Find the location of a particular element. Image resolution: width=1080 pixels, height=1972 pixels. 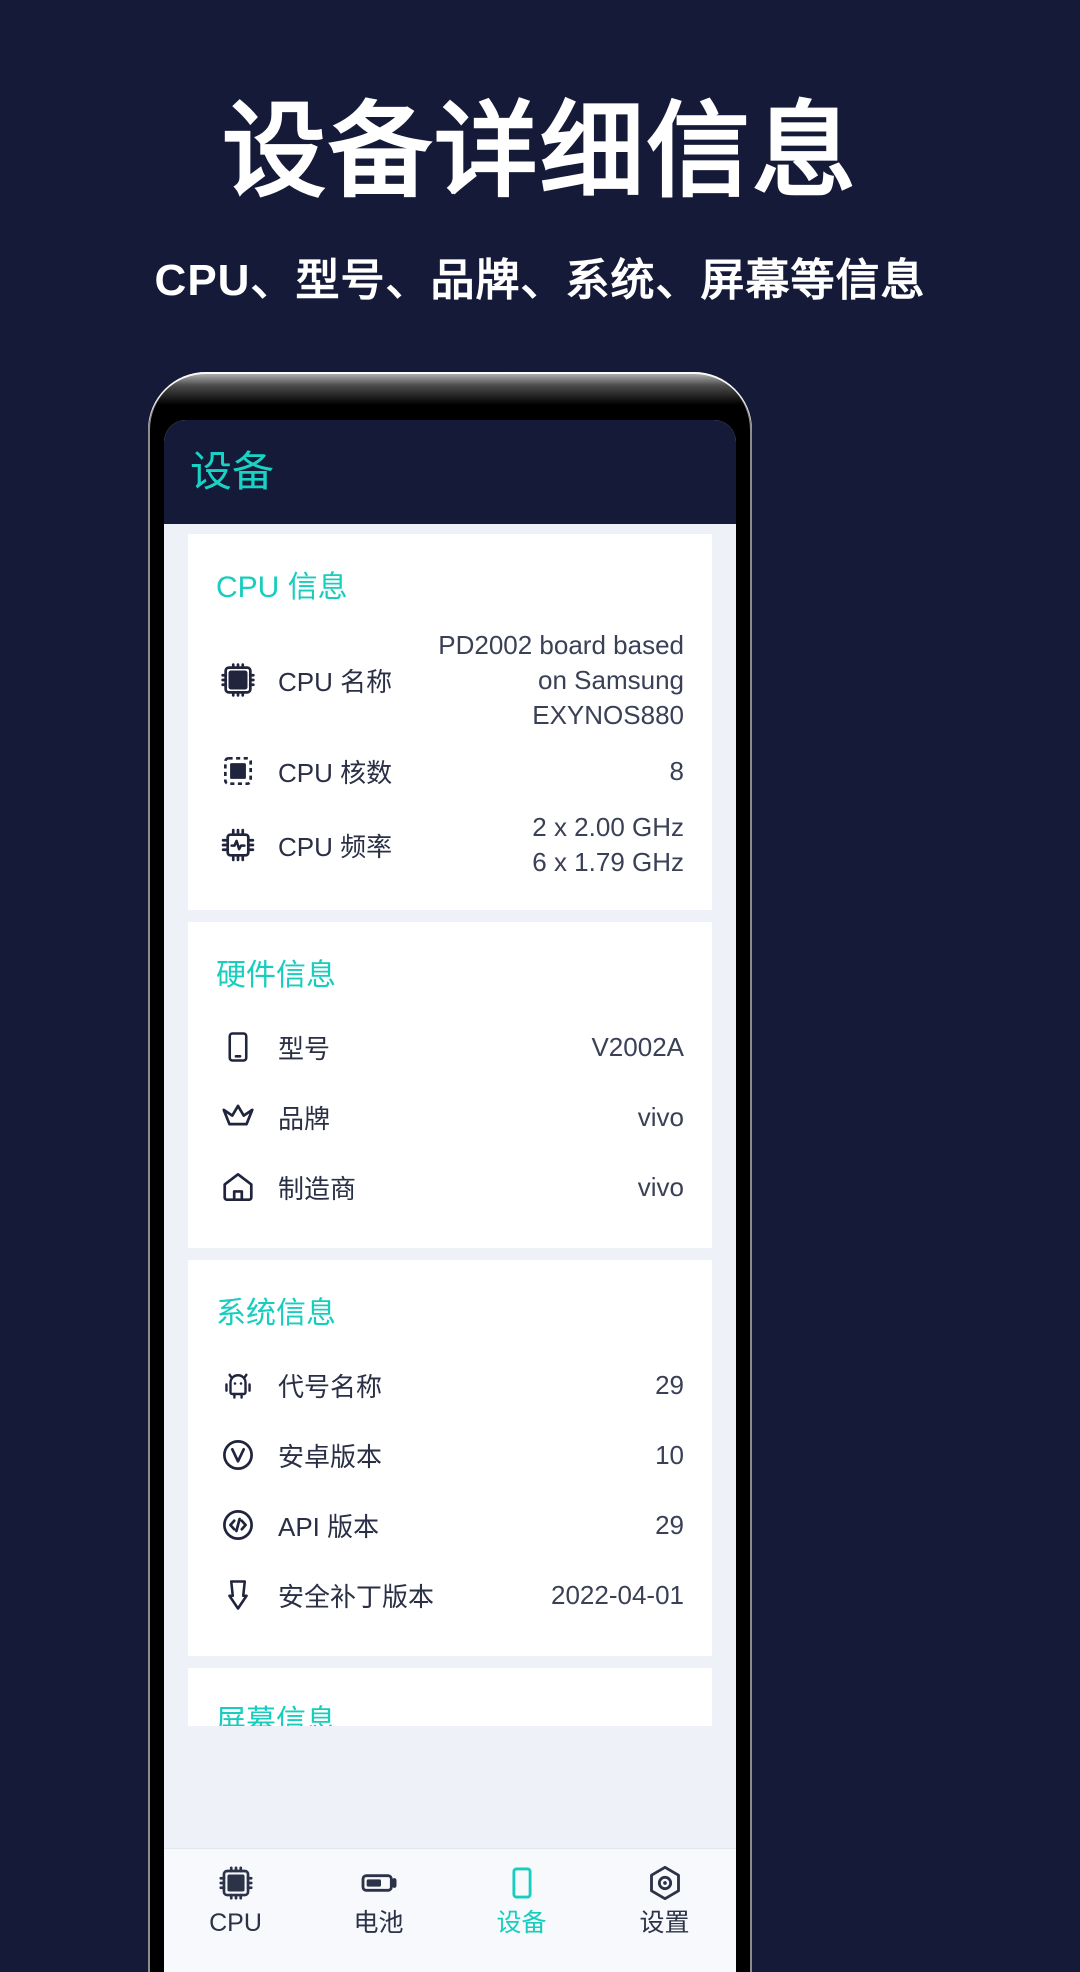

card-title: CPU 信息 is located at coordinates (282, 587).